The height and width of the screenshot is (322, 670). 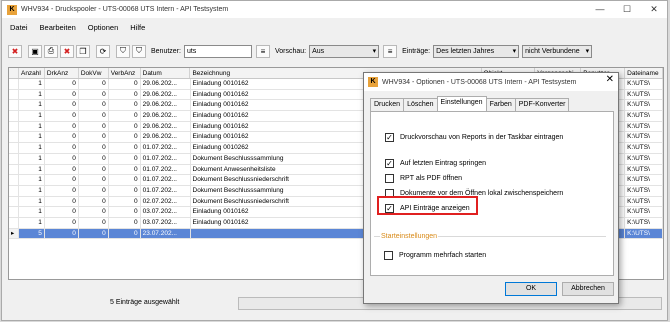 I want to click on menu-optionen: Optionen, so click(x=103, y=27).